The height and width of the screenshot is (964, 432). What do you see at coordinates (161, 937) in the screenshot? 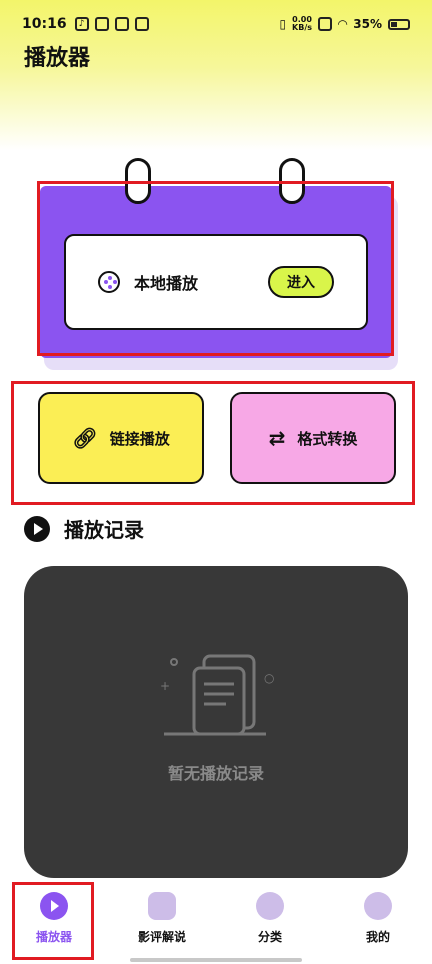
I see `nav-reviews-label: 影评解说` at bounding box center [161, 937].